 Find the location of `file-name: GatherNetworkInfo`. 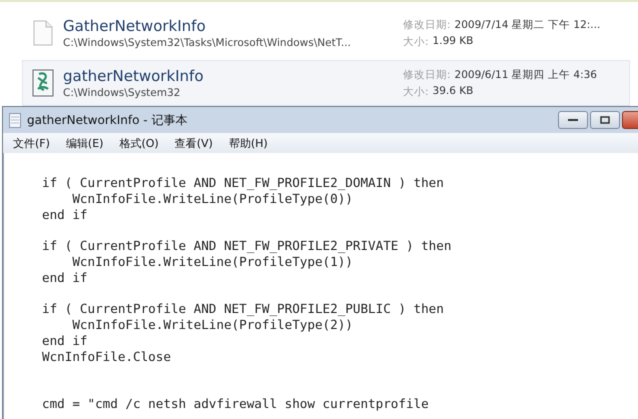

file-name: GatherNetworkInfo is located at coordinates (135, 26).